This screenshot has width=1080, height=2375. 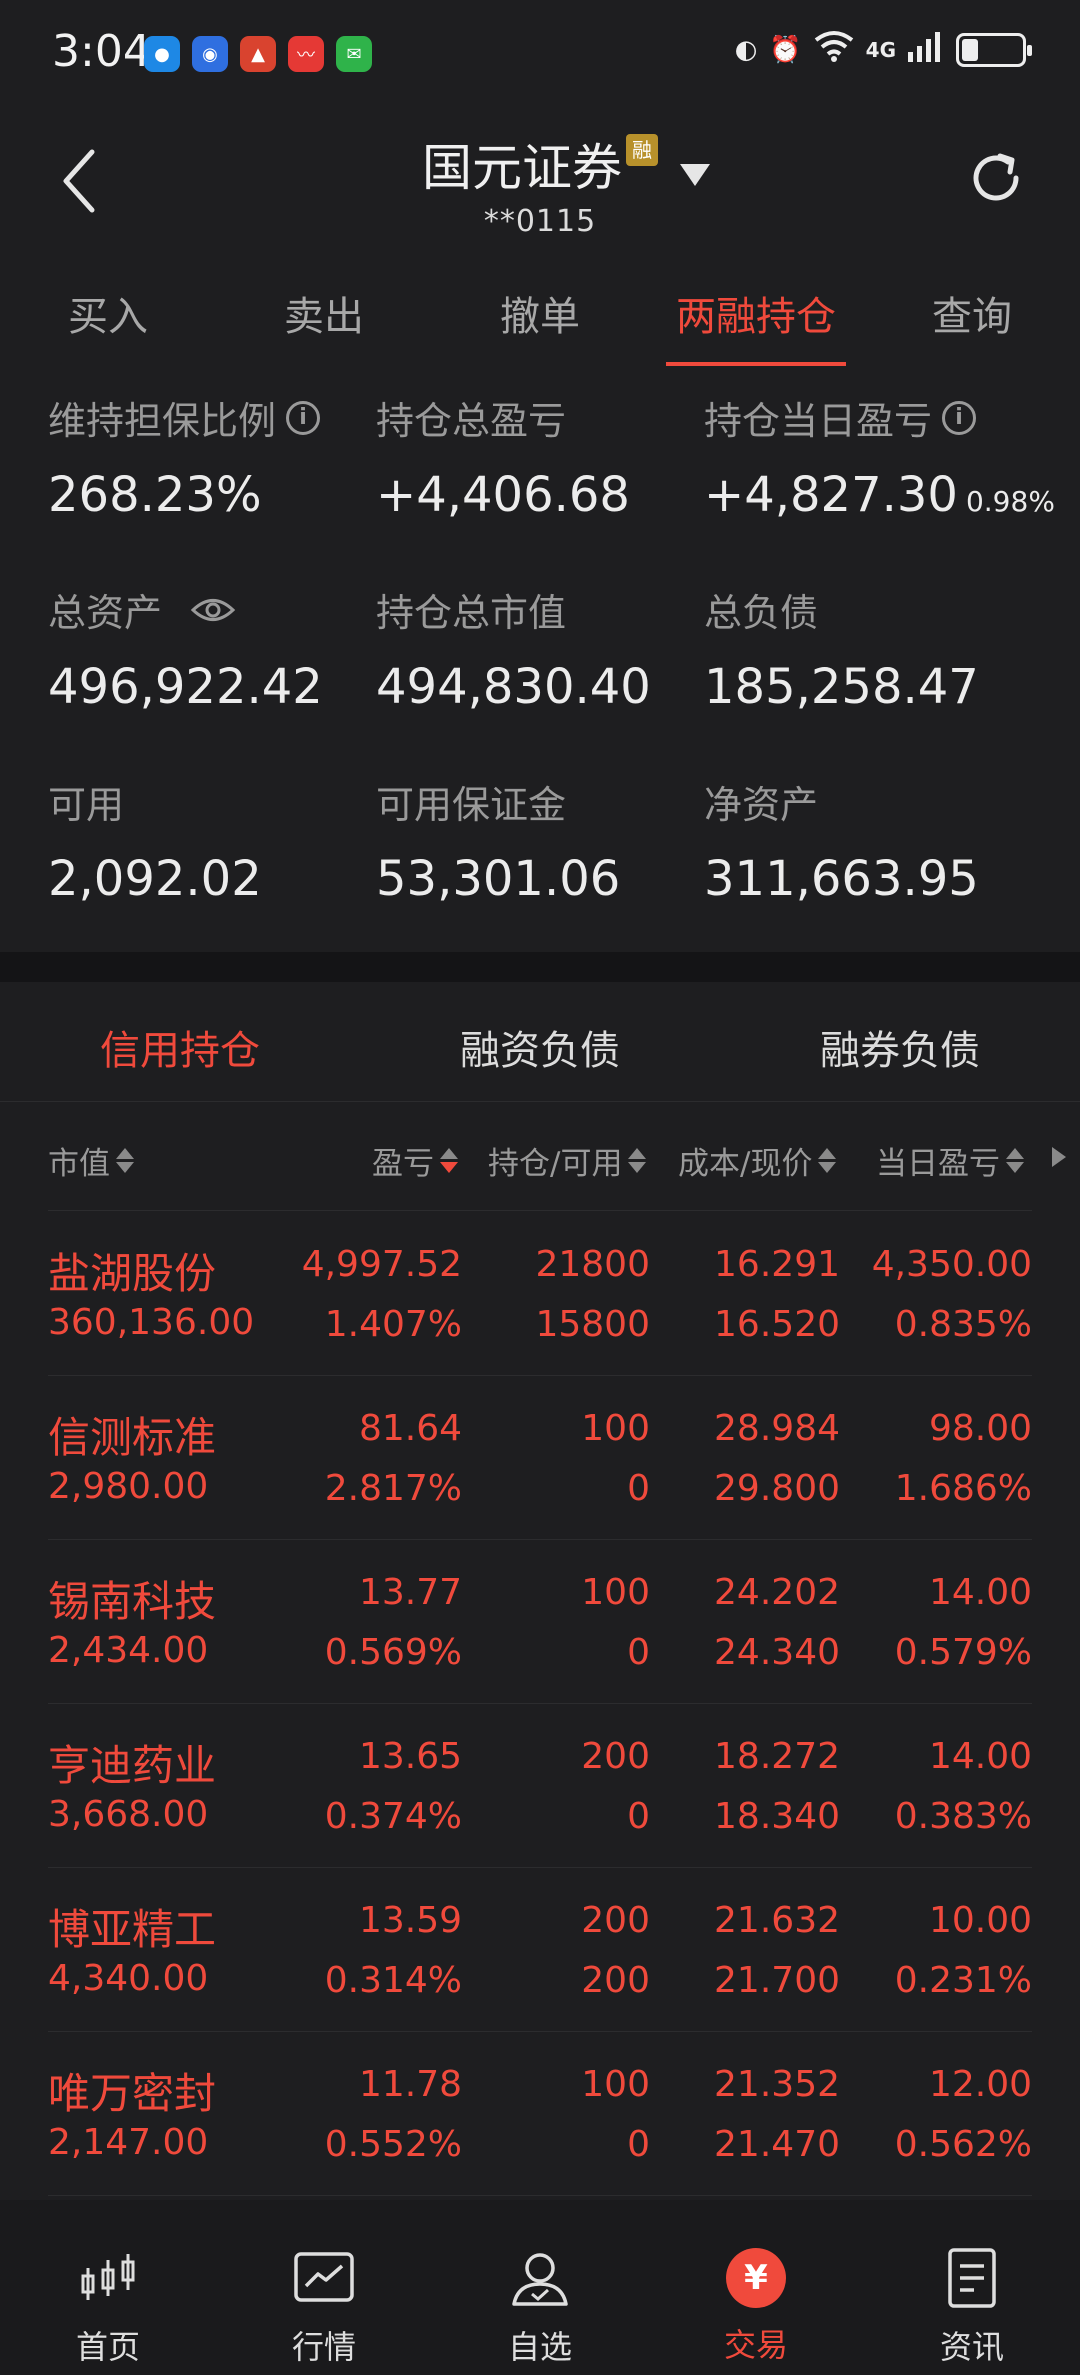 What do you see at coordinates (615, 1592) in the screenshot?
I see `holding: 100` at bounding box center [615, 1592].